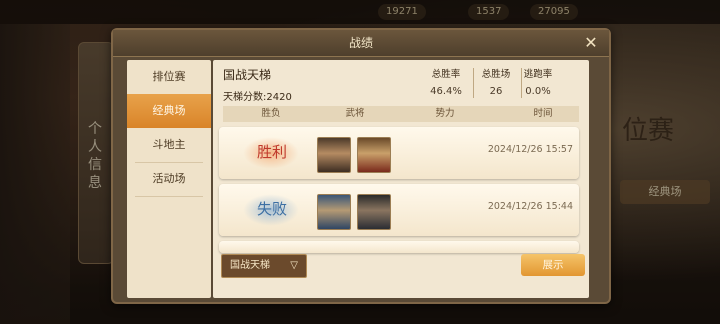 This screenshot has height=324, width=720. What do you see at coordinates (538, 74) in the screenshot?
I see `stat-label: 逃跑率` at bounding box center [538, 74].